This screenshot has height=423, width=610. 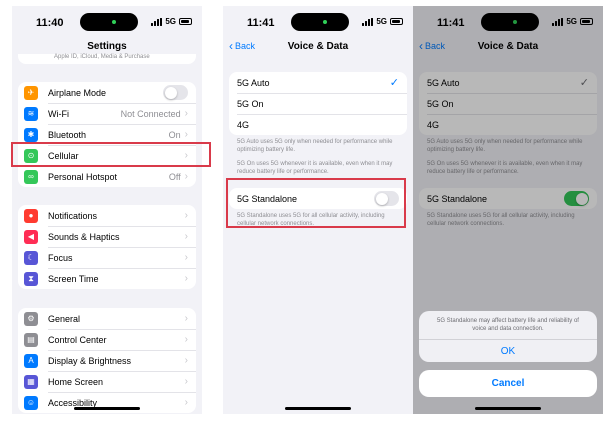 I want to click on settings-row-label: Personal Hotspot, so click(x=83, y=176).